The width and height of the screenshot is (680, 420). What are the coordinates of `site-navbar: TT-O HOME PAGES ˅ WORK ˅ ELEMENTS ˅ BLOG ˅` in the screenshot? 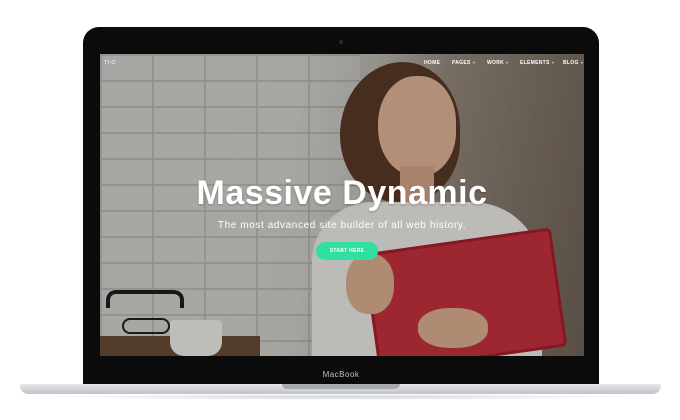 It's located at (342, 67).